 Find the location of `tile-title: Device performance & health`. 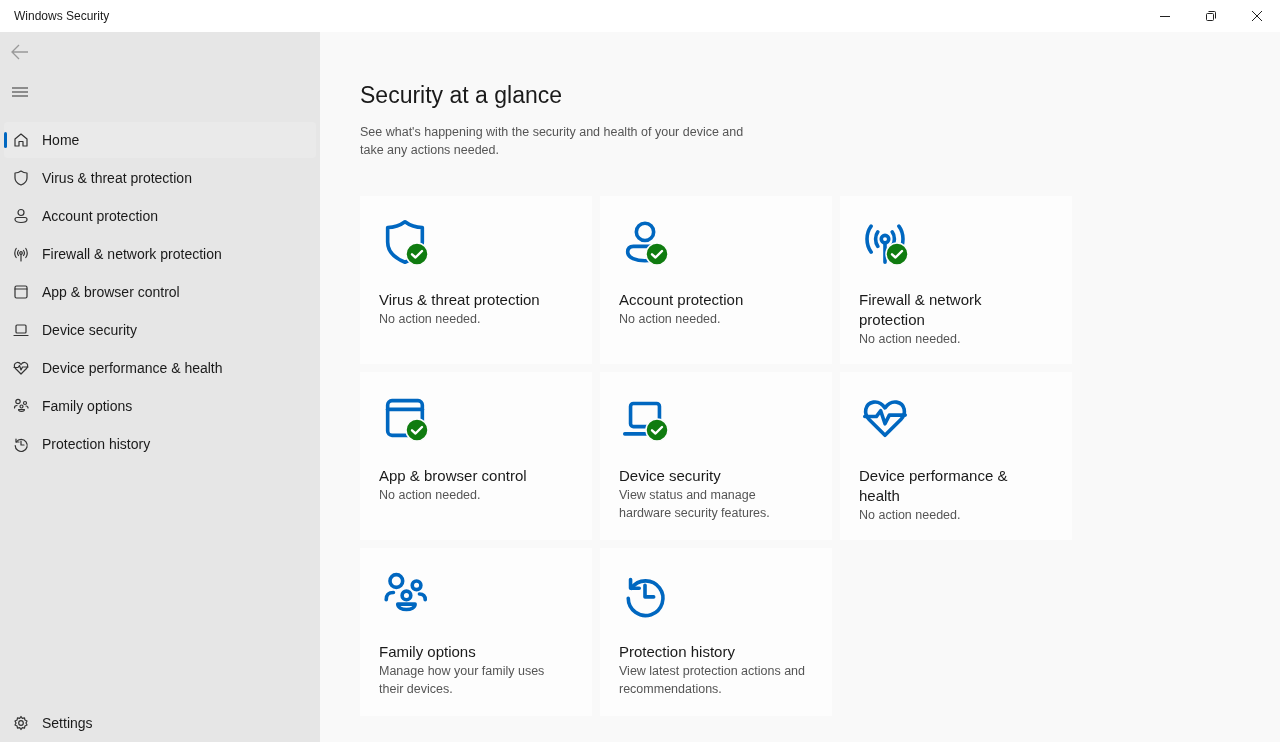

tile-title: Device performance & health is located at coordinates (934, 486).